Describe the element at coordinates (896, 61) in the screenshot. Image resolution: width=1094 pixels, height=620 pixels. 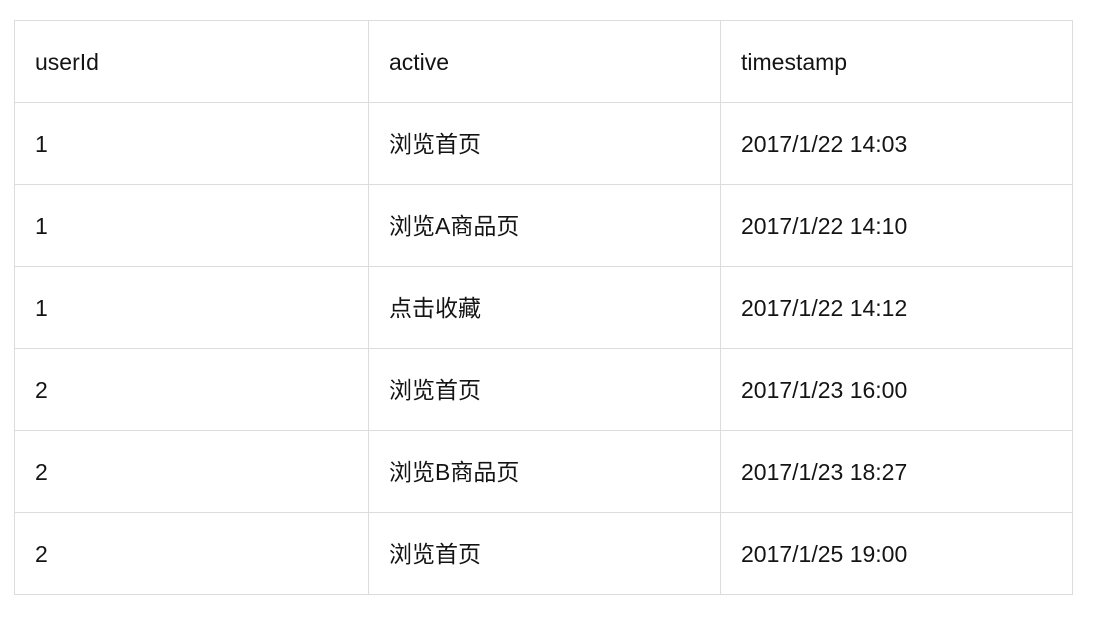
I see `column-header-timestamp: timestamp` at that location.